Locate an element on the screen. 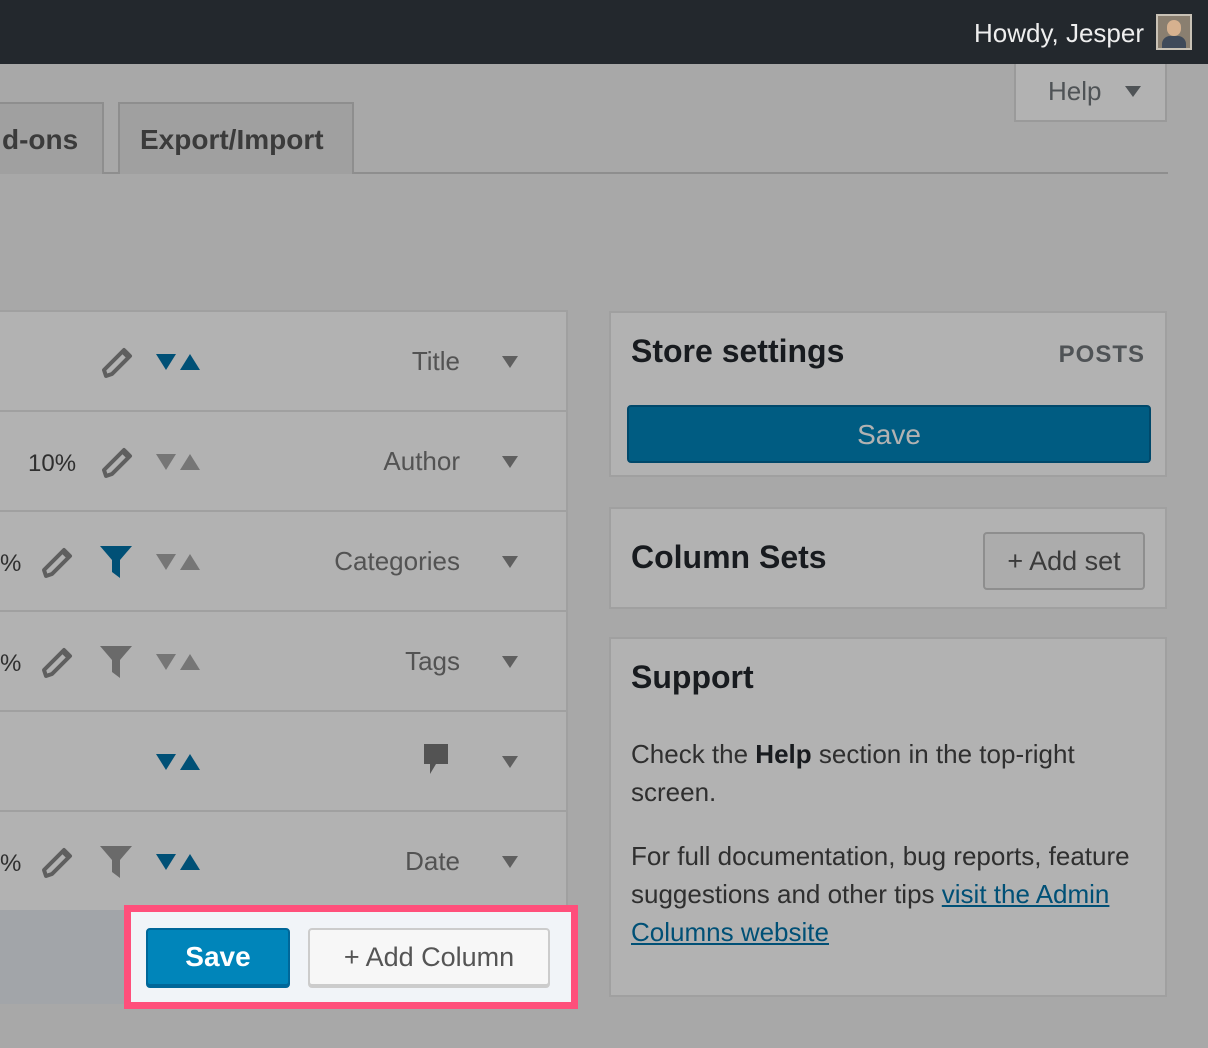 Image resolution: width=1208 pixels, height=1048 pixels. comment-icon is located at coordinates (436, 759).